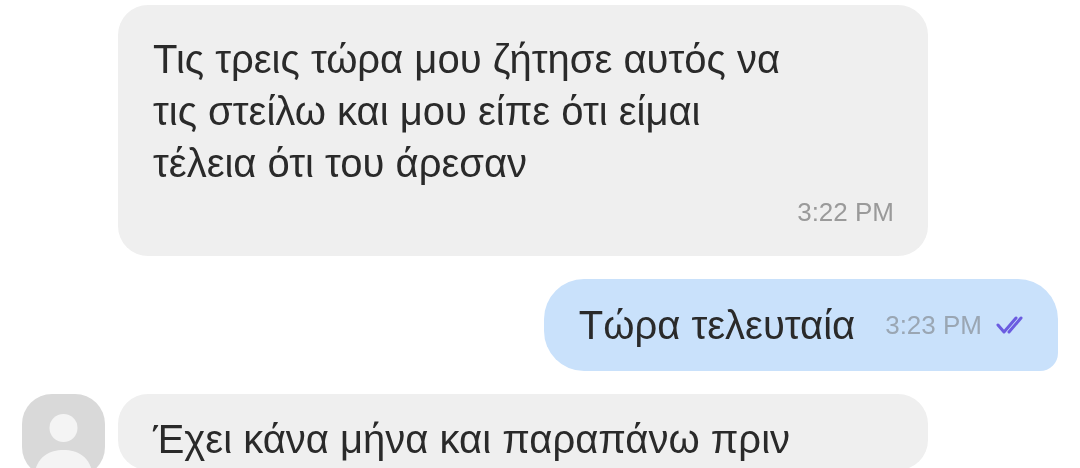 The image size is (1080, 468). Describe the element at coordinates (472, 439) in the screenshot. I see `message-text: Έχει κάνα μήνα και παραπάνω πριν` at that location.